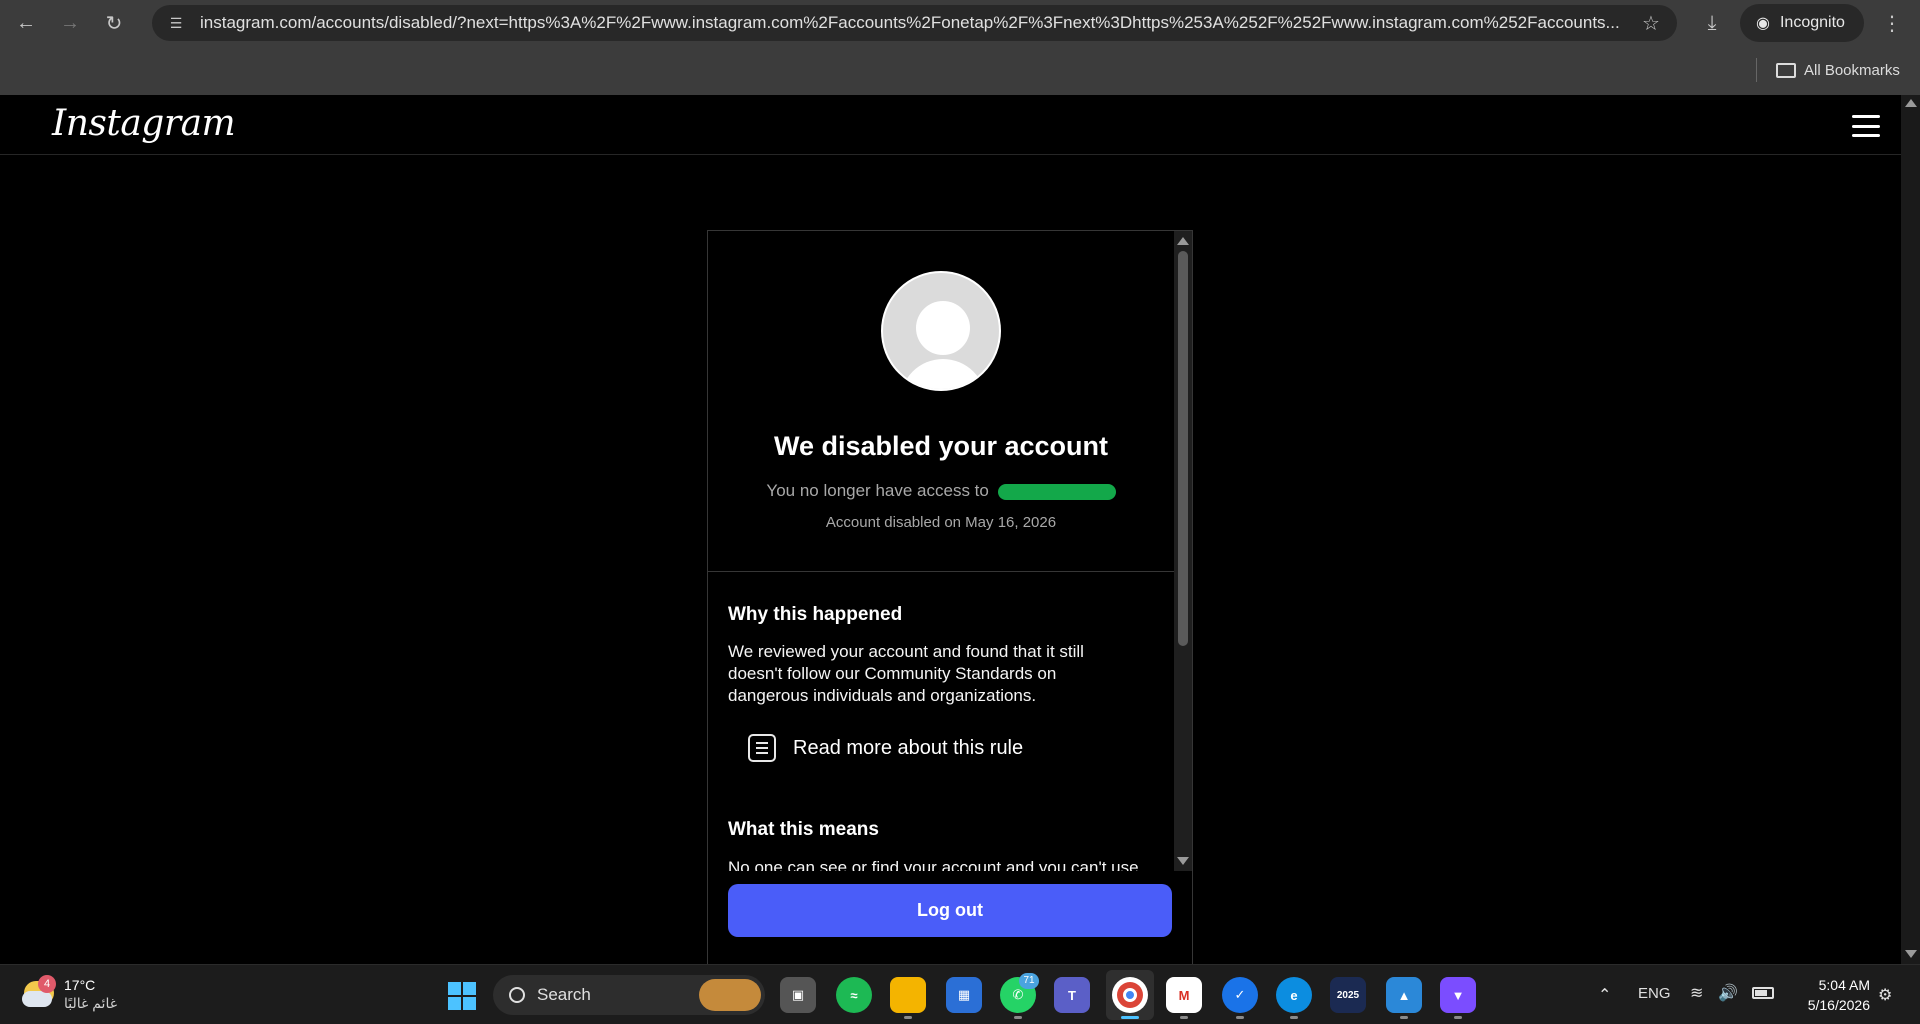  I want to click on tasks-indicator, so click(1240, 1017).